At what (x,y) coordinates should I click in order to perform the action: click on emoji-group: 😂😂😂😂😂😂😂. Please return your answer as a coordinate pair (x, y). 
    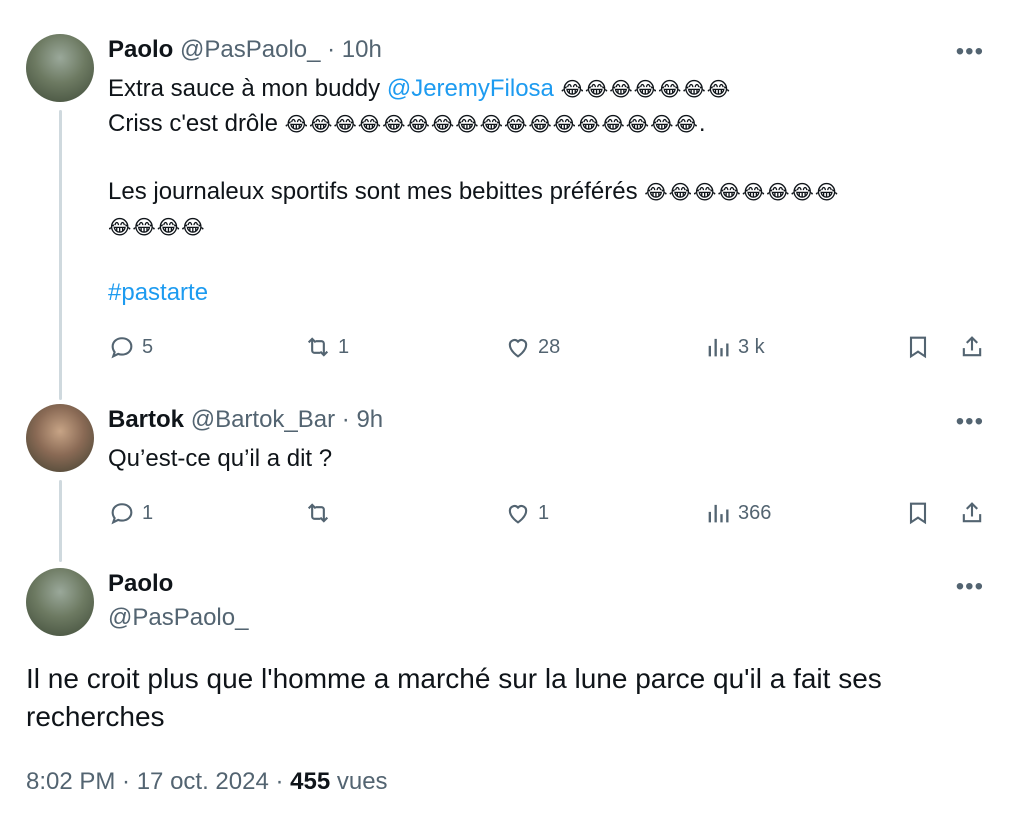
    Looking at the image, I should click on (646, 90).